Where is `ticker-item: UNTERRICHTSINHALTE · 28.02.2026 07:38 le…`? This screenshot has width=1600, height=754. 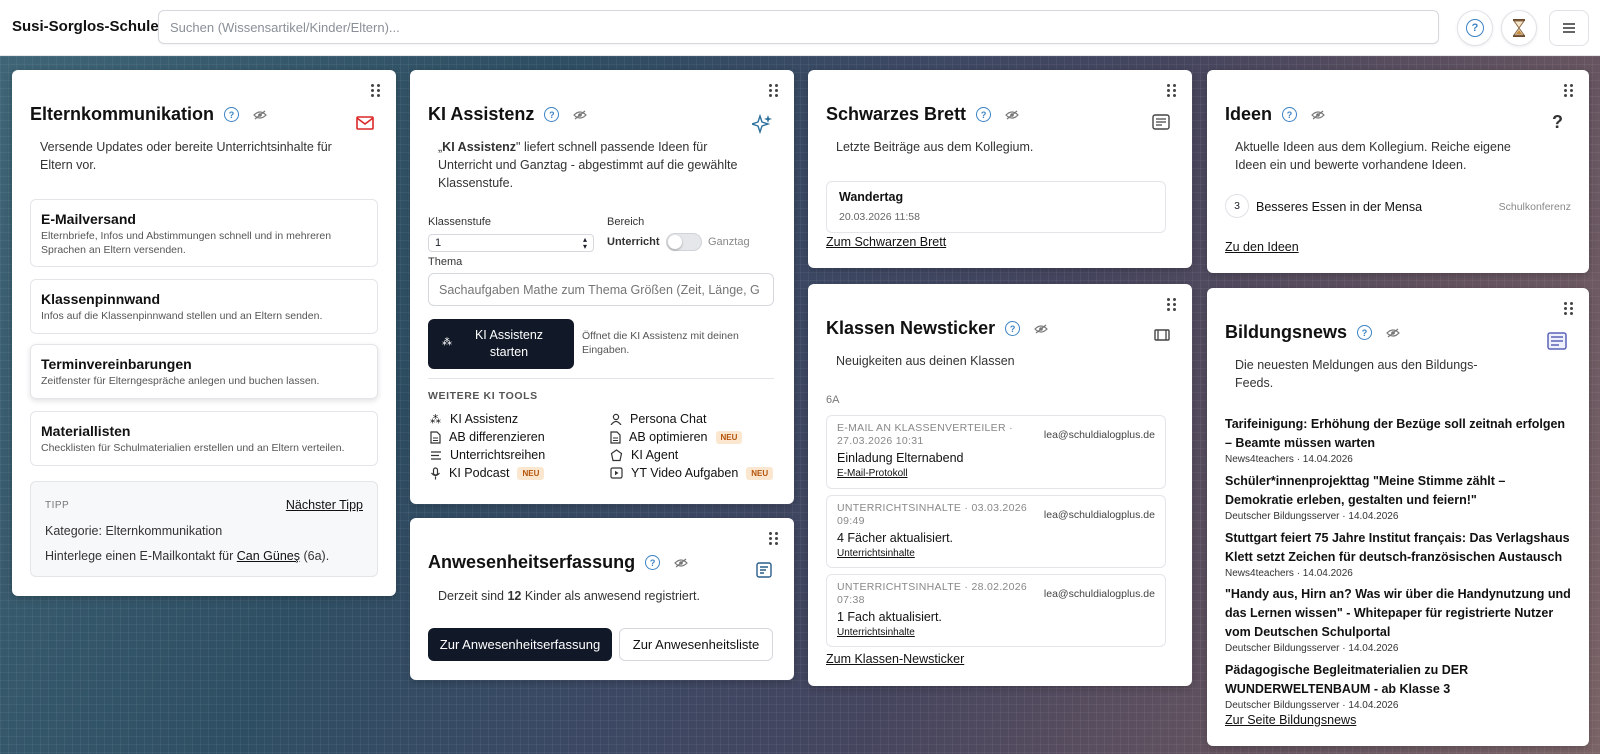
ticker-item: UNTERRICHTSINHALTE · 28.02.2026 07:38 le… is located at coordinates (996, 610).